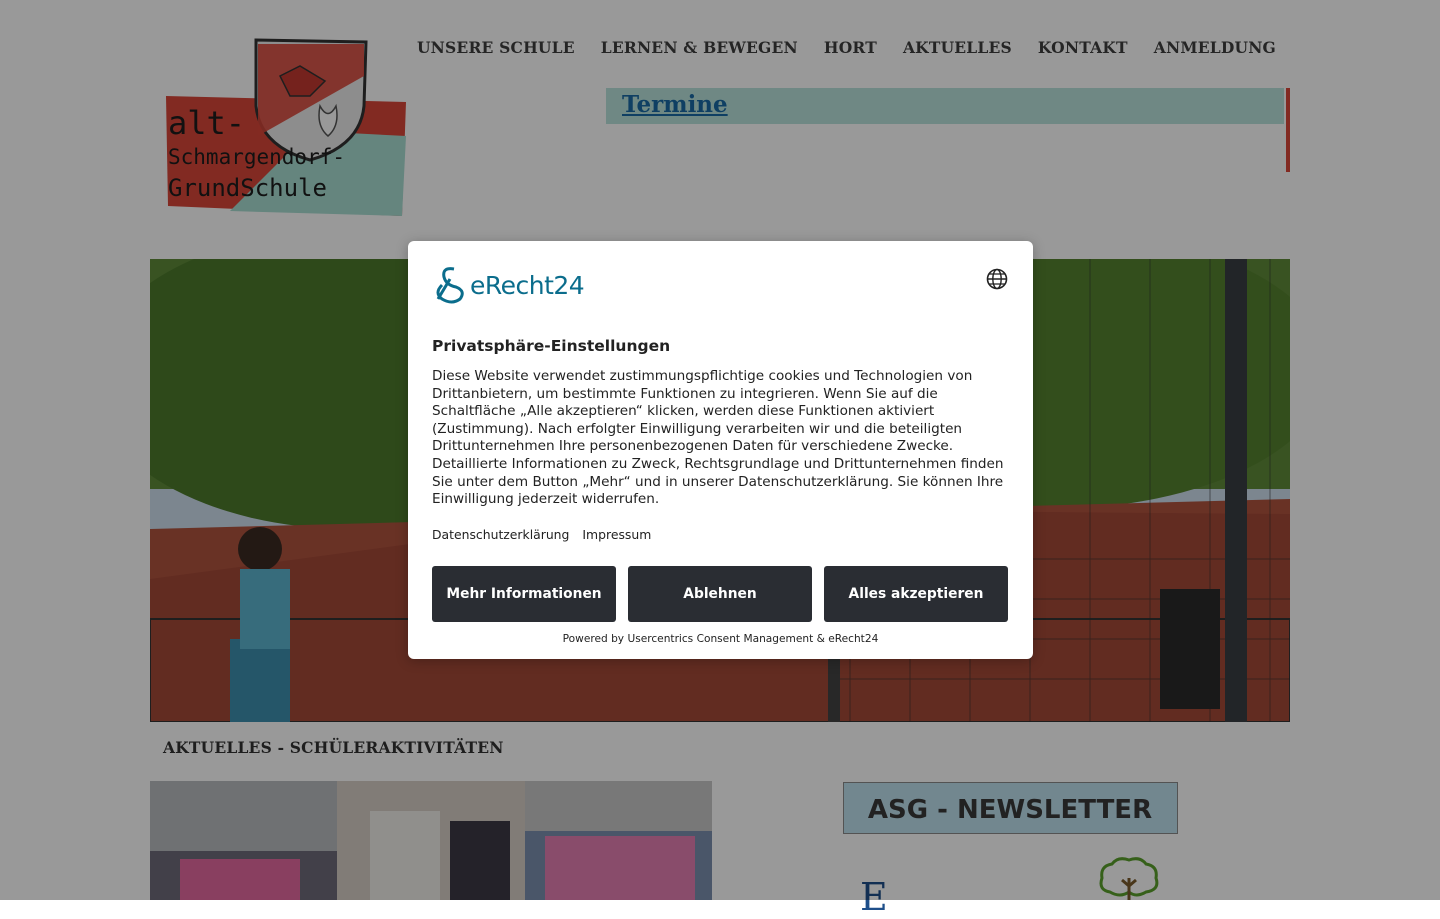 This screenshot has width=1440, height=919. What do you see at coordinates (916, 594) in the screenshot?
I see `accept-all-button: Alles akzeptieren` at bounding box center [916, 594].